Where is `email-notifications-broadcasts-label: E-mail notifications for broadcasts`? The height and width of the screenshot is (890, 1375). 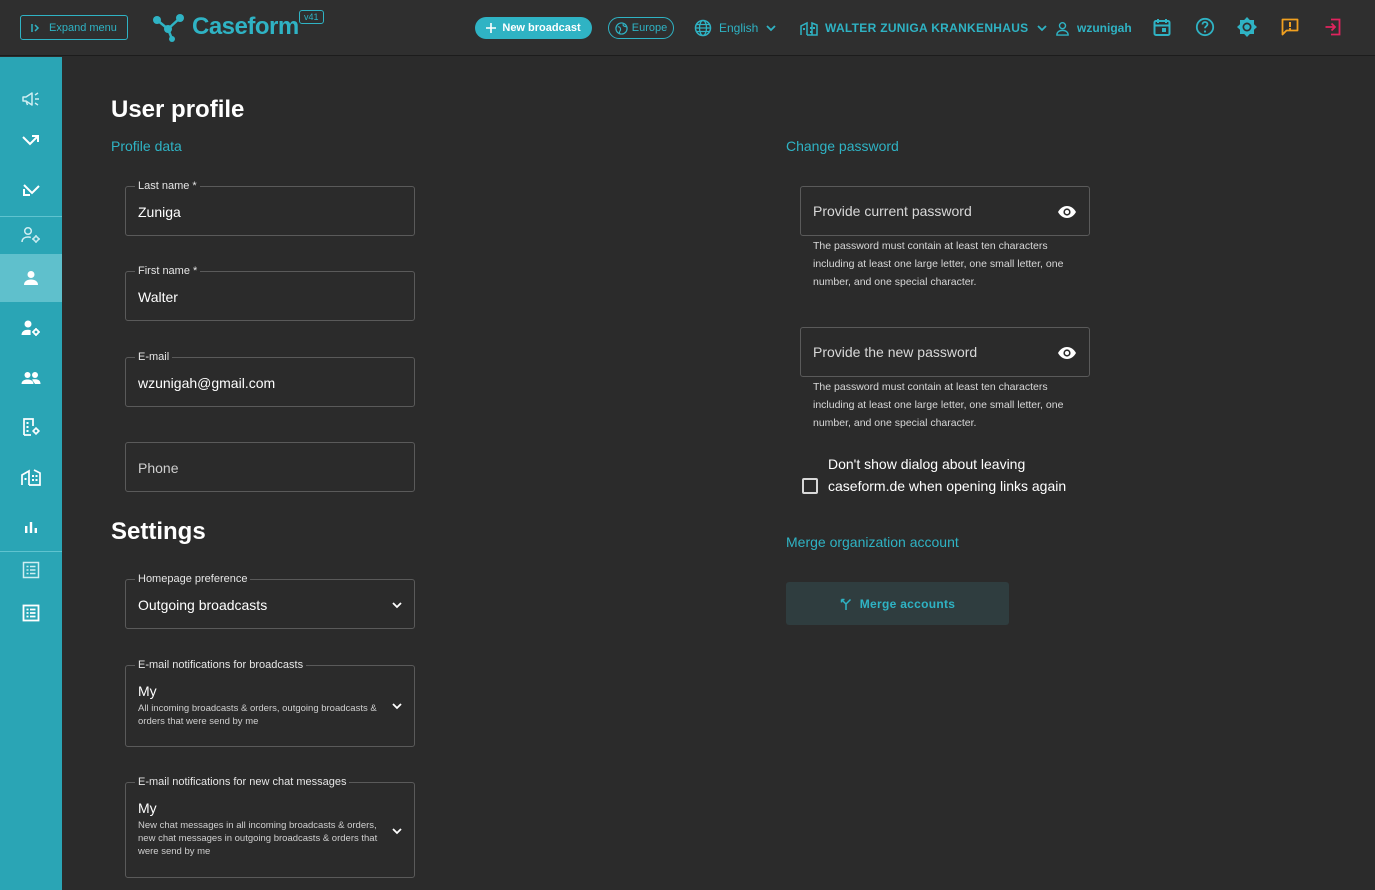 email-notifications-broadcasts-label: E-mail notifications for broadcasts is located at coordinates (221, 665).